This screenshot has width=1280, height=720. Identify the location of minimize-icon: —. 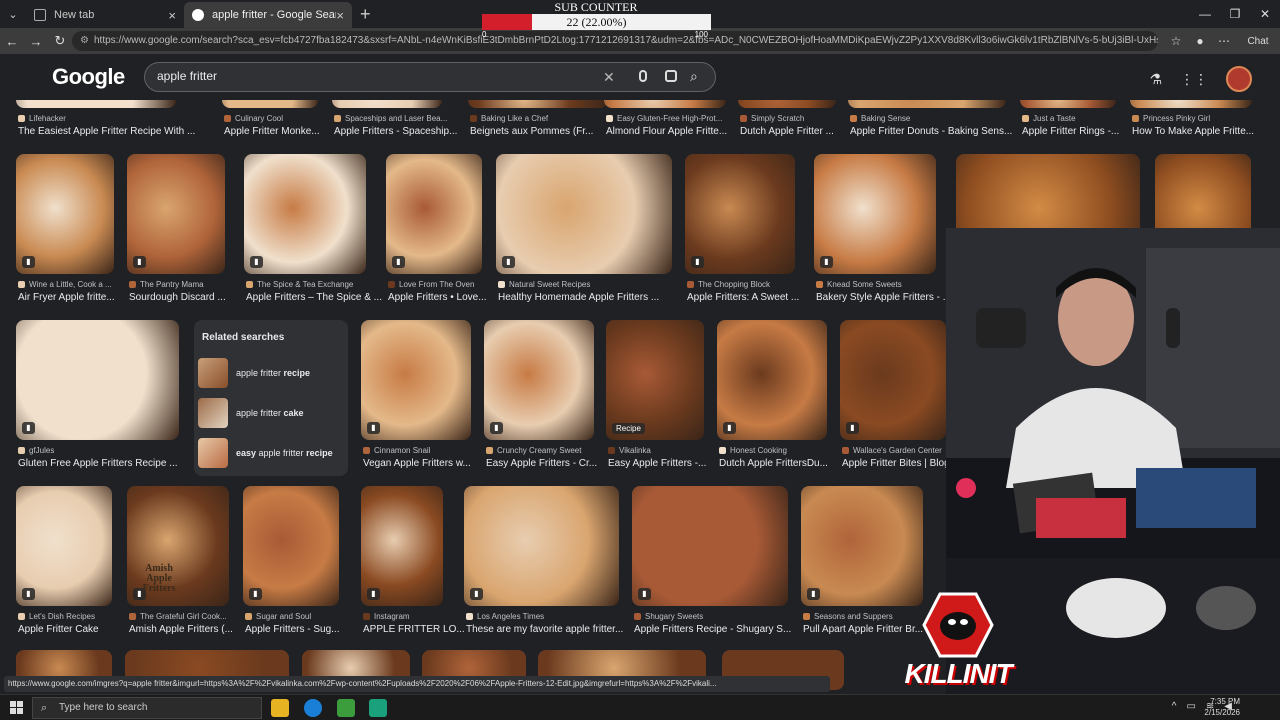
(1205, 14).